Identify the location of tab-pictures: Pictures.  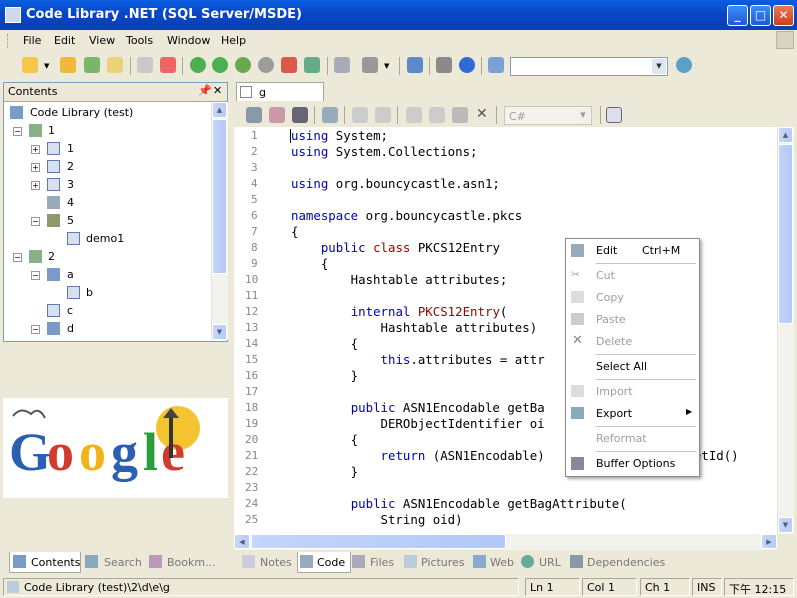
(435, 563).